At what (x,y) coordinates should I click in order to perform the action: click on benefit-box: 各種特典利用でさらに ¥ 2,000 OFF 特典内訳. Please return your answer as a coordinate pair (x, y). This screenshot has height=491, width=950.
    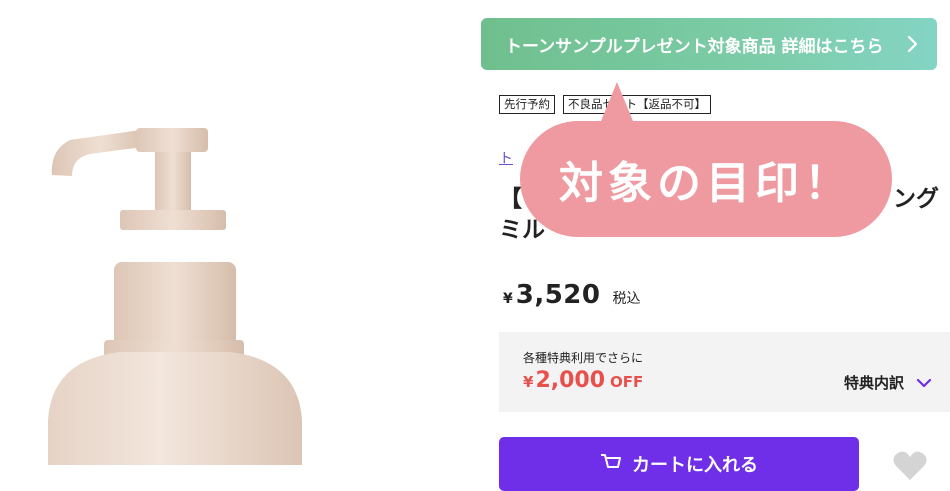
    Looking at the image, I should click on (724, 372).